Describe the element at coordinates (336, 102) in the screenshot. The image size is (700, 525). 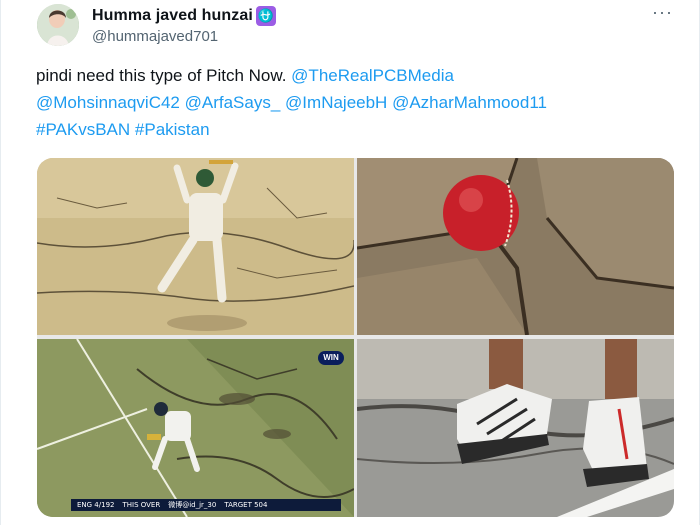
I see `mention-link: @ImNajeebH` at that location.